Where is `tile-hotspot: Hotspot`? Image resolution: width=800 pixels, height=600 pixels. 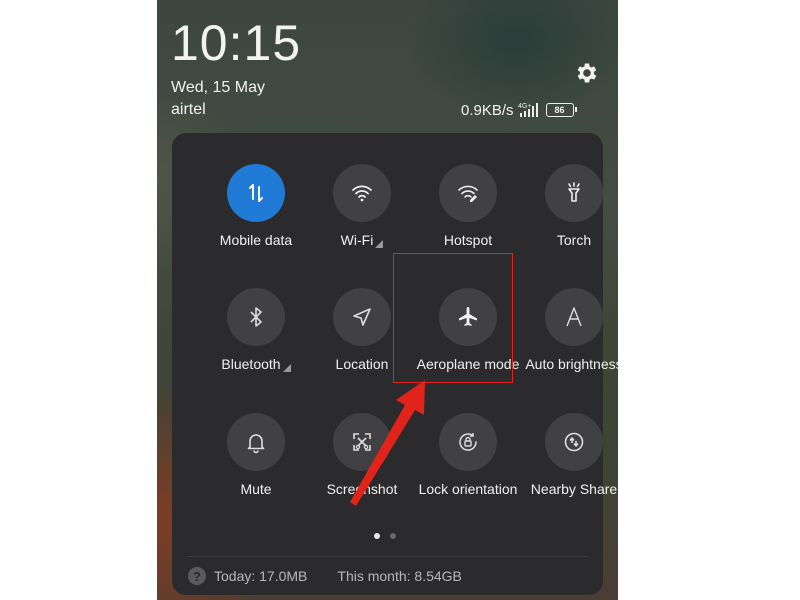
tile-hotspot: Hotspot is located at coordinates (468, 214).